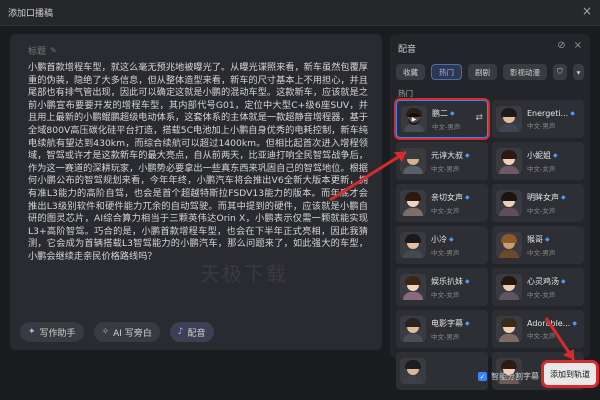  Describe the element at coordinates (508, 376) in the screenshot. I see `smart-subtitles-option: ✓ 智能分割字幕` at that location.